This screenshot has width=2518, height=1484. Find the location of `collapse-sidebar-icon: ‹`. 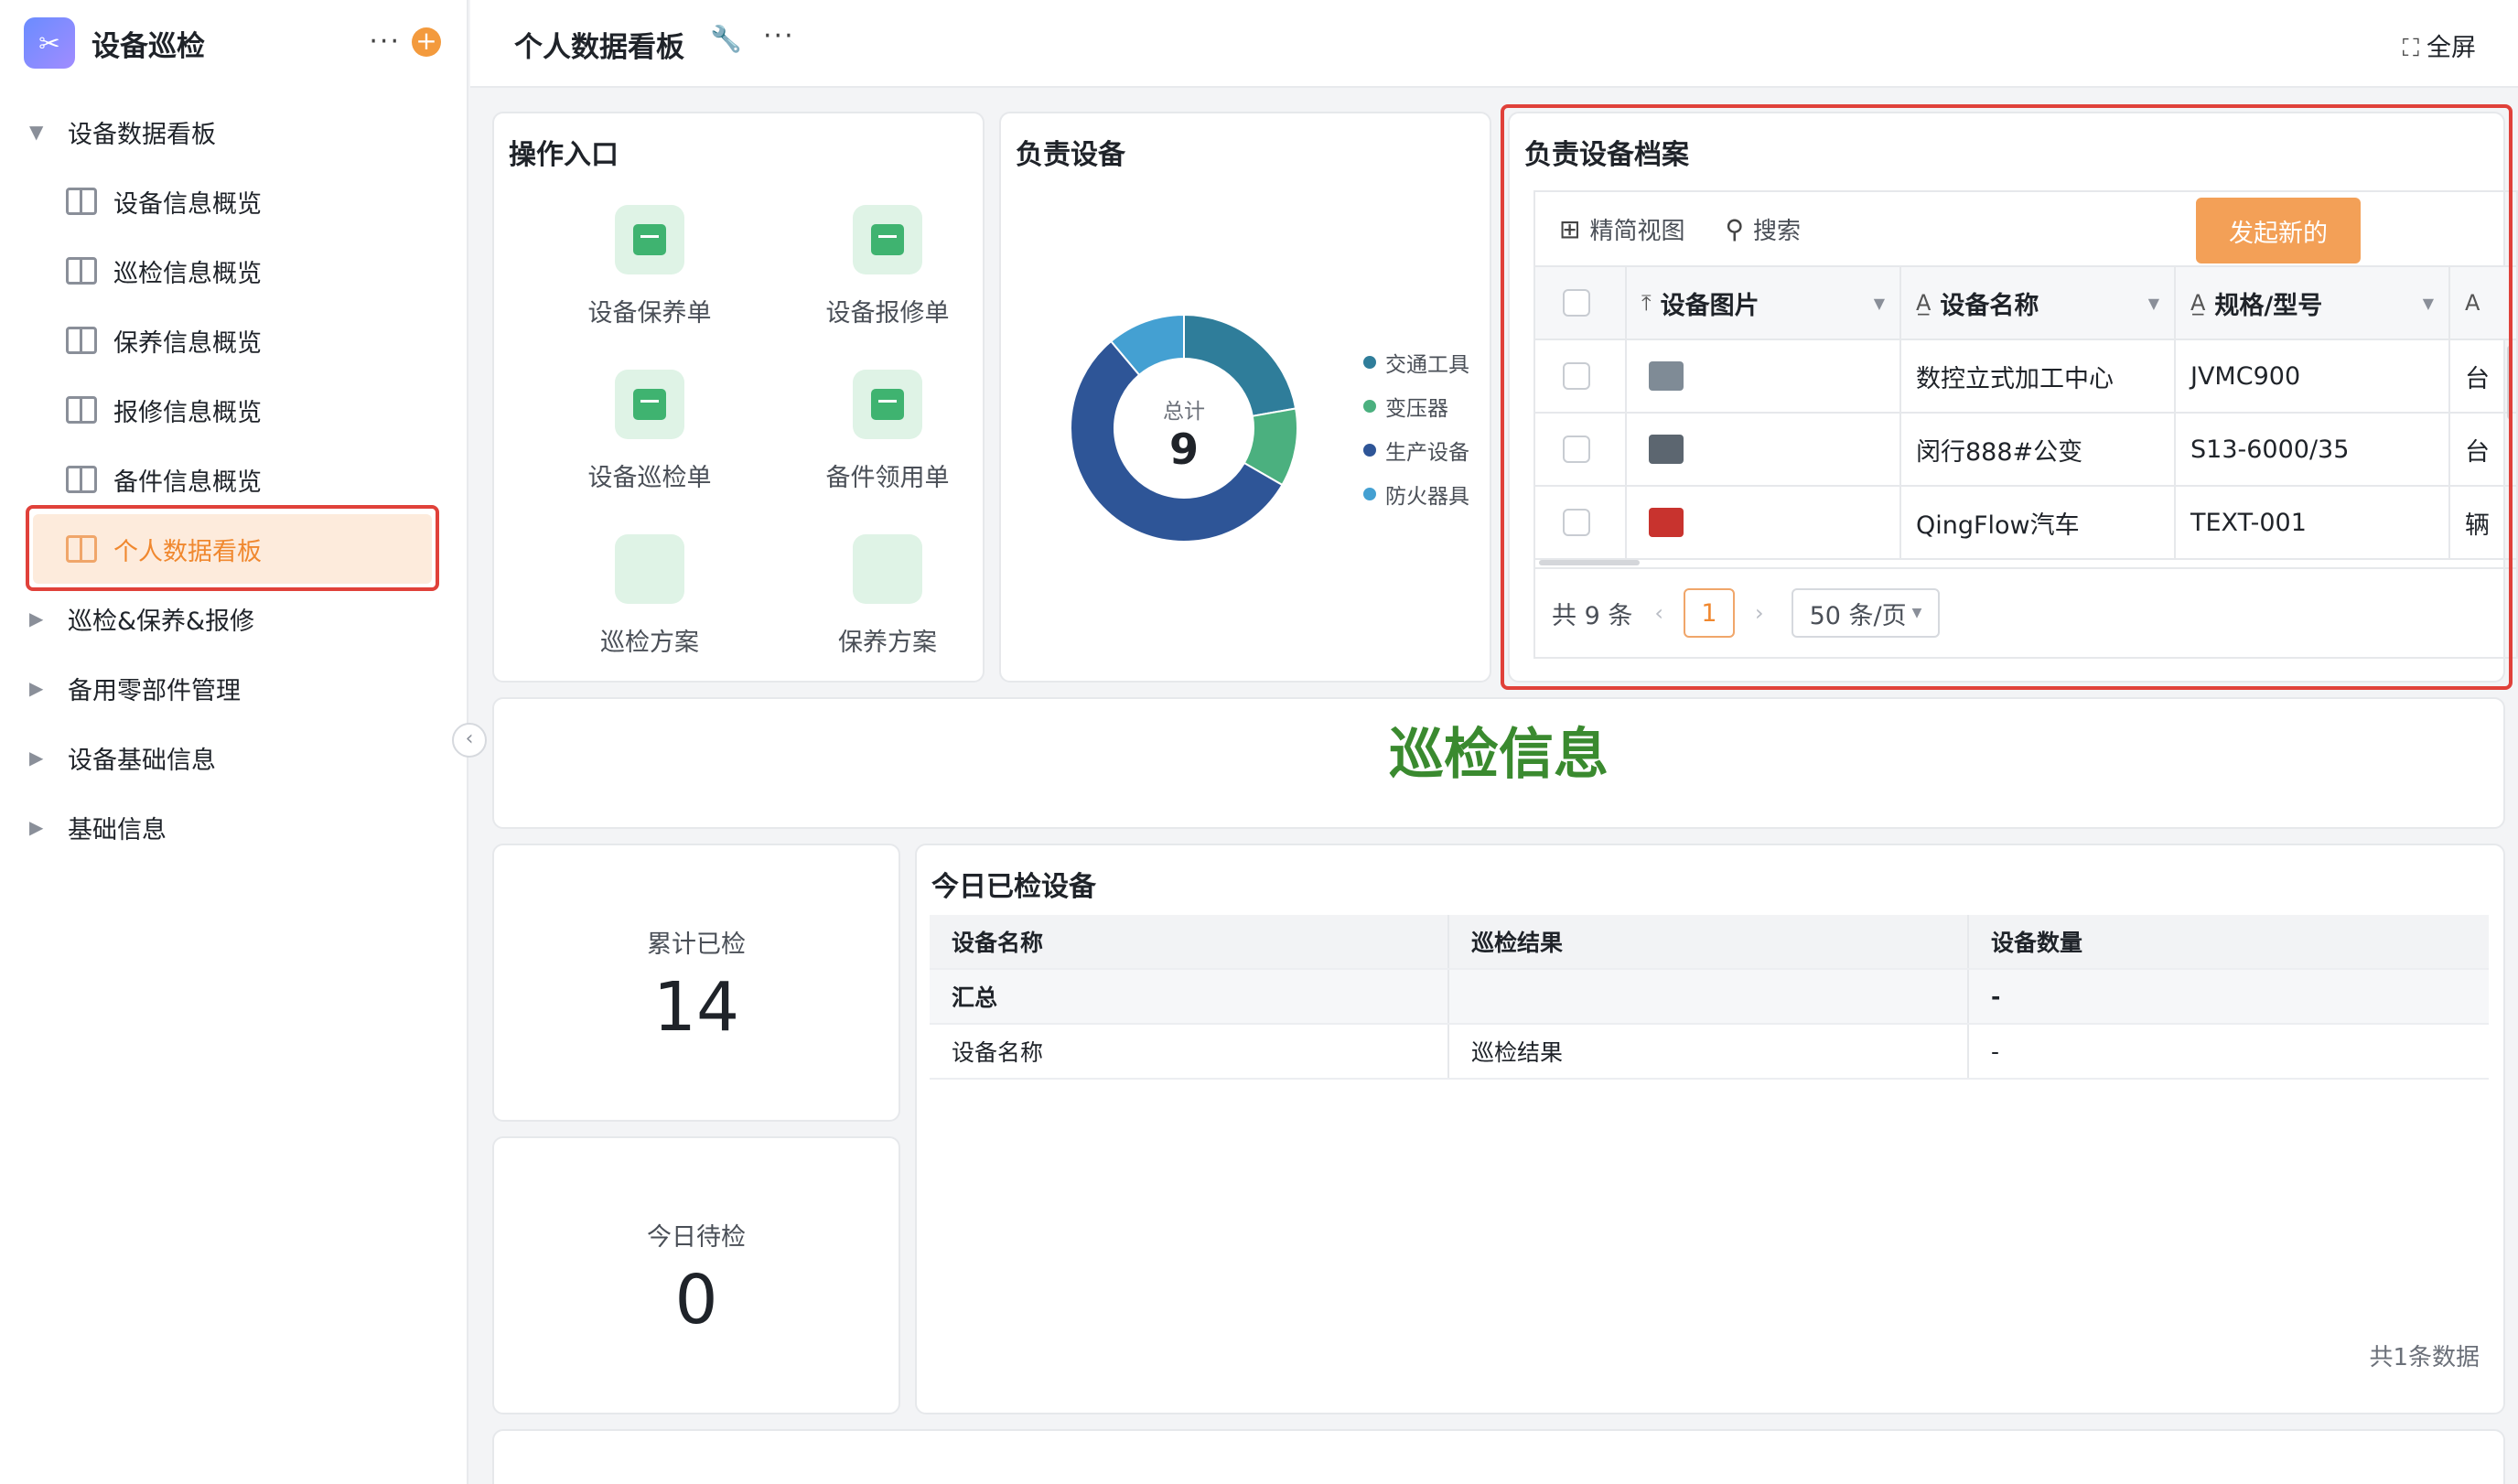

collapse-sidebar-icon: ‹ is located at coordinates (470, 740).